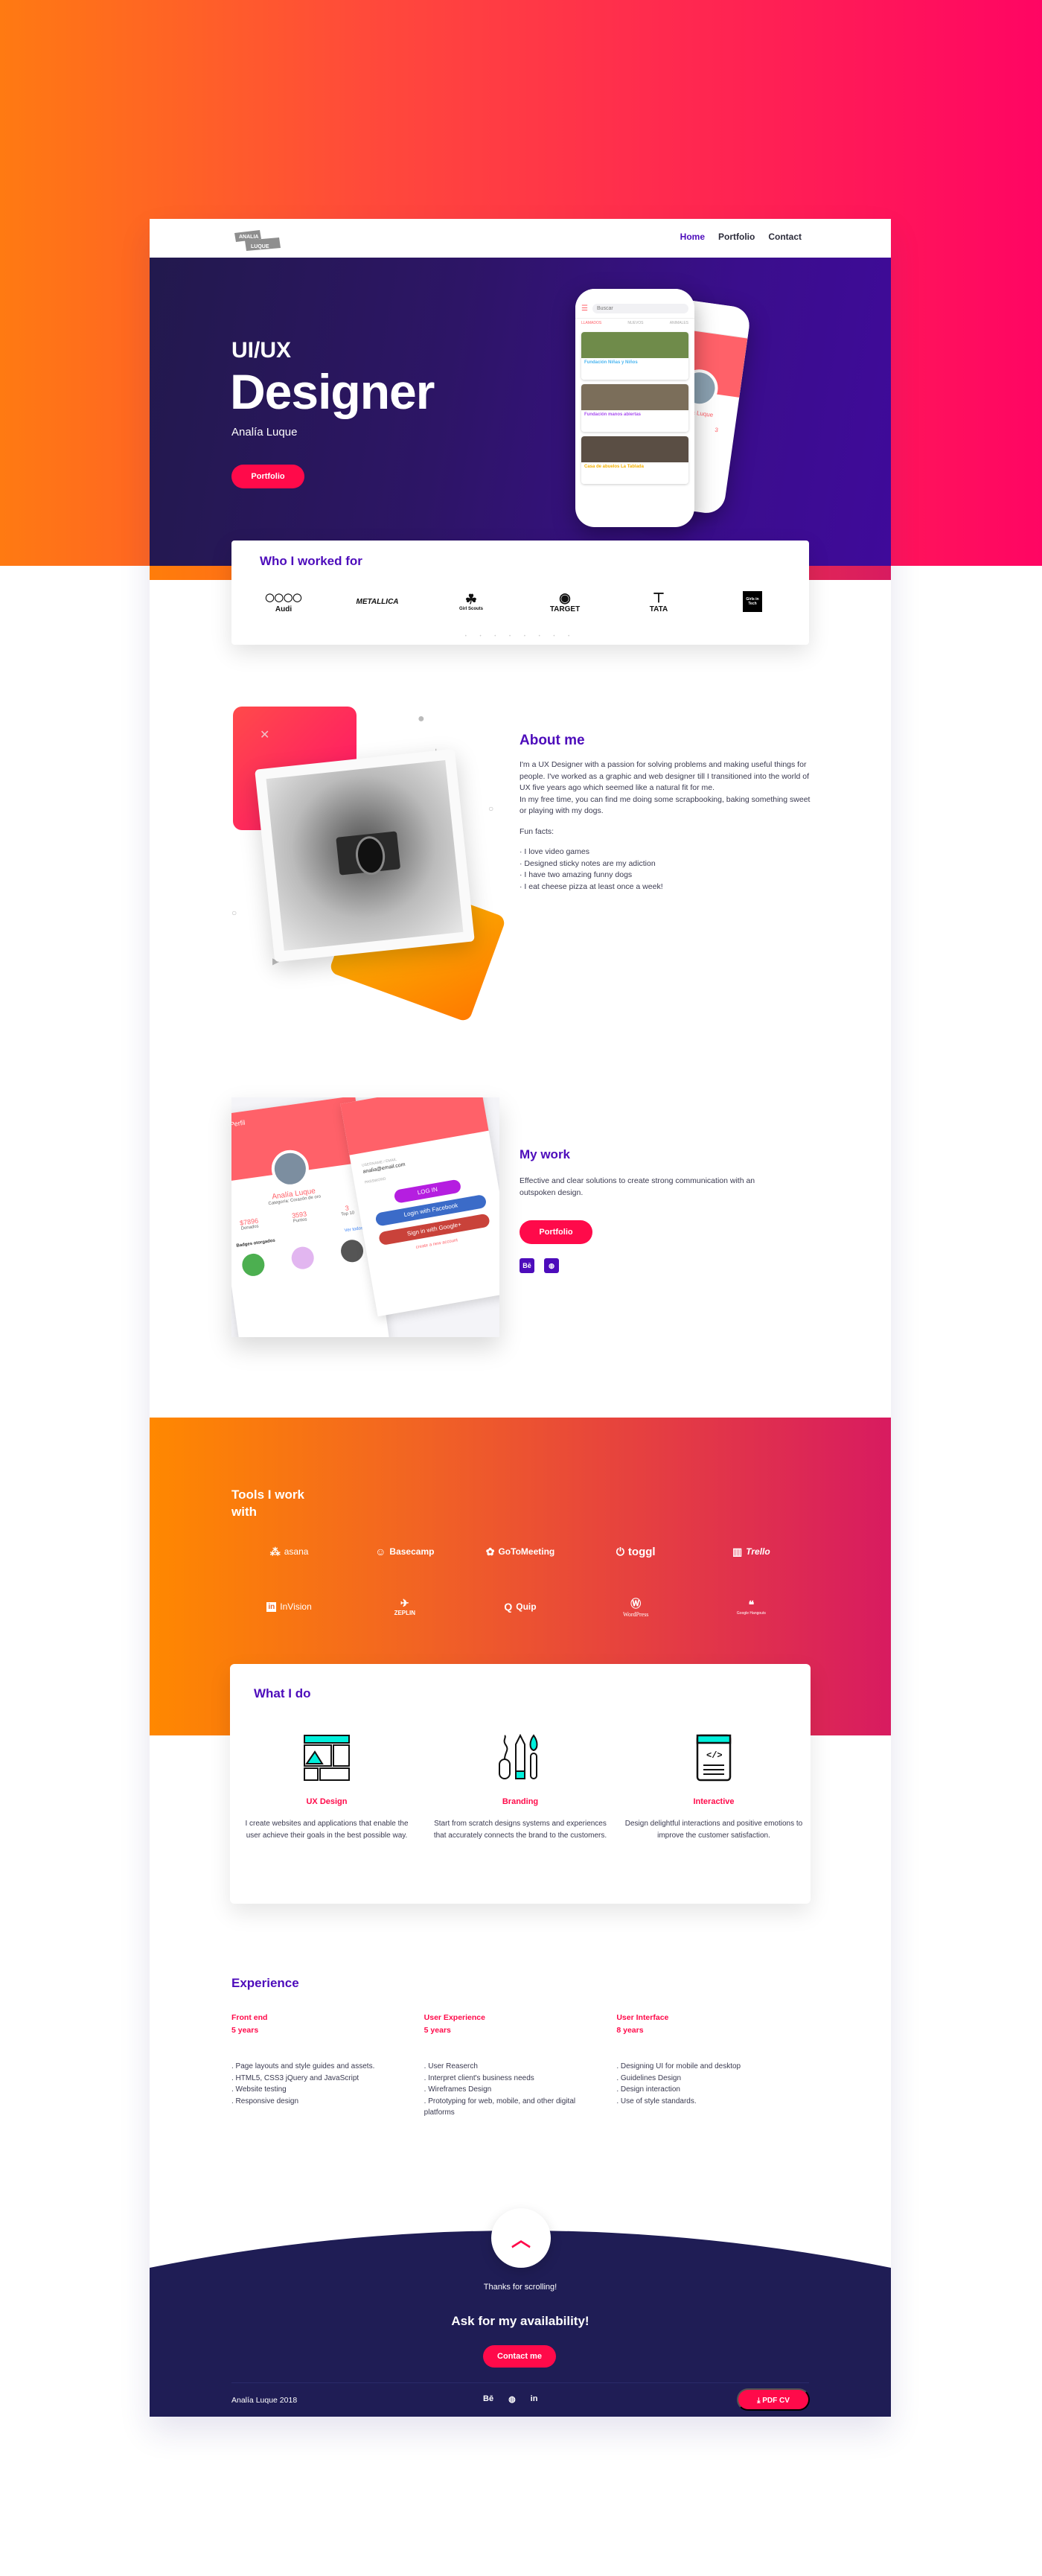 The image size is (1042, 2576). I want to click on client-logo-target: ◉ TARGET, so click(565, 601).